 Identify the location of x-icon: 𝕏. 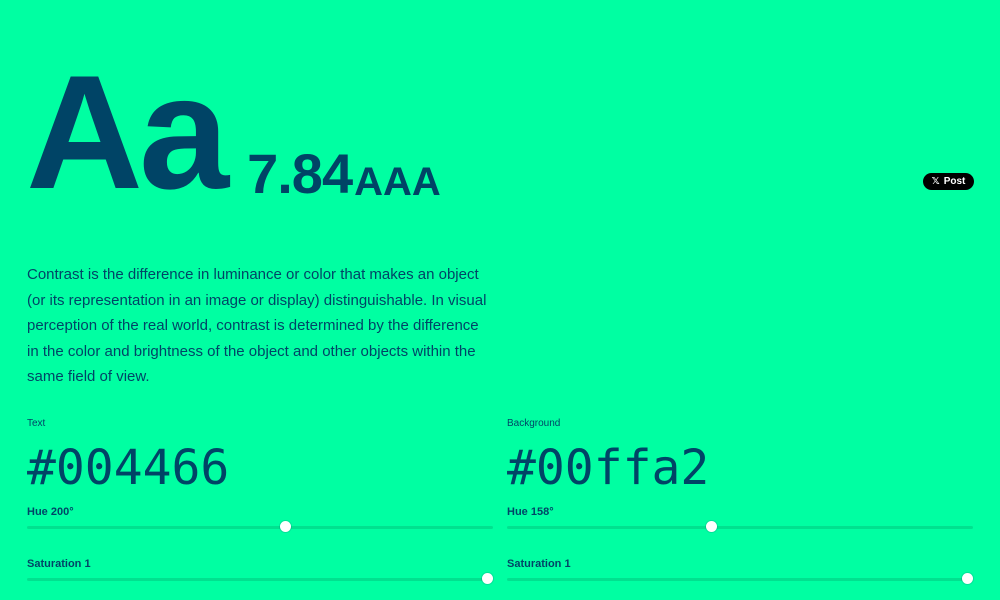
(935, 181).